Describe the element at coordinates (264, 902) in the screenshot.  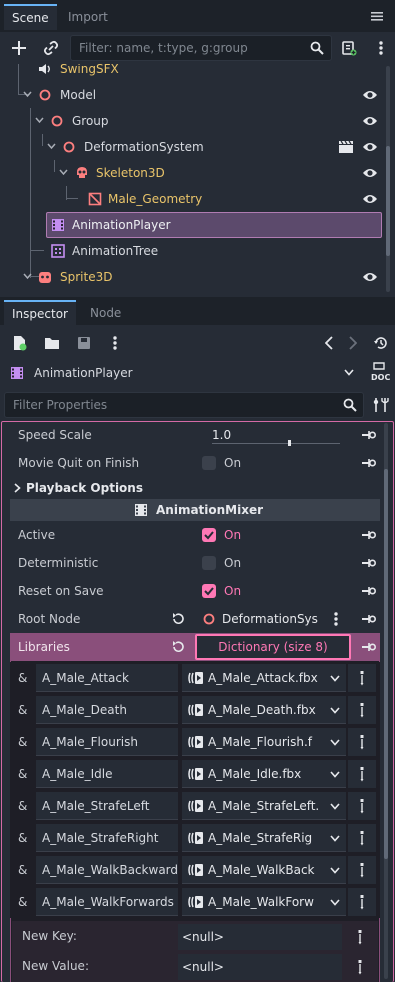
I see `library-value-field: A_Male_WalkForw` at that location.